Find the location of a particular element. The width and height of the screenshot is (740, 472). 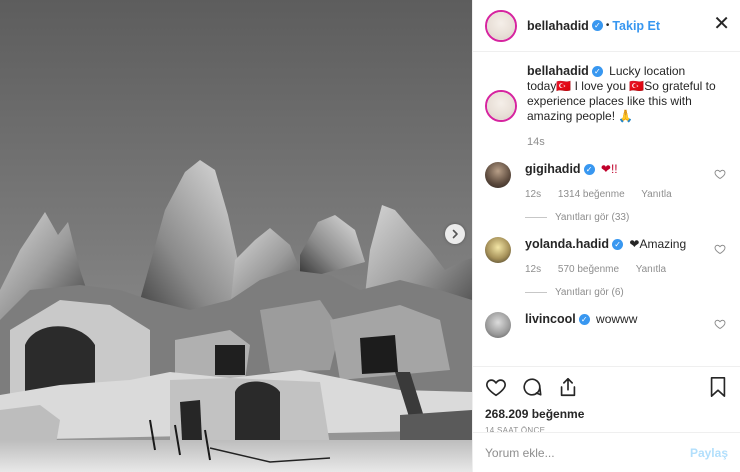

save-button is located at coordinates (718, 387).